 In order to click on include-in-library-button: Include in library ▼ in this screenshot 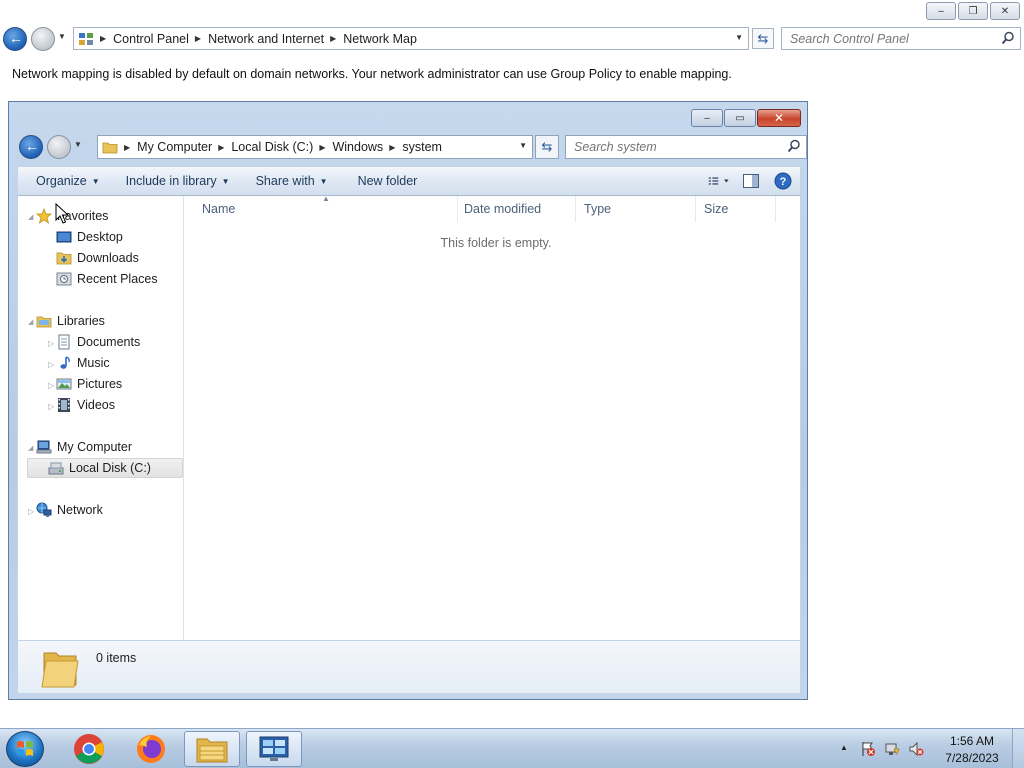, I will do `click(178, 181)`.